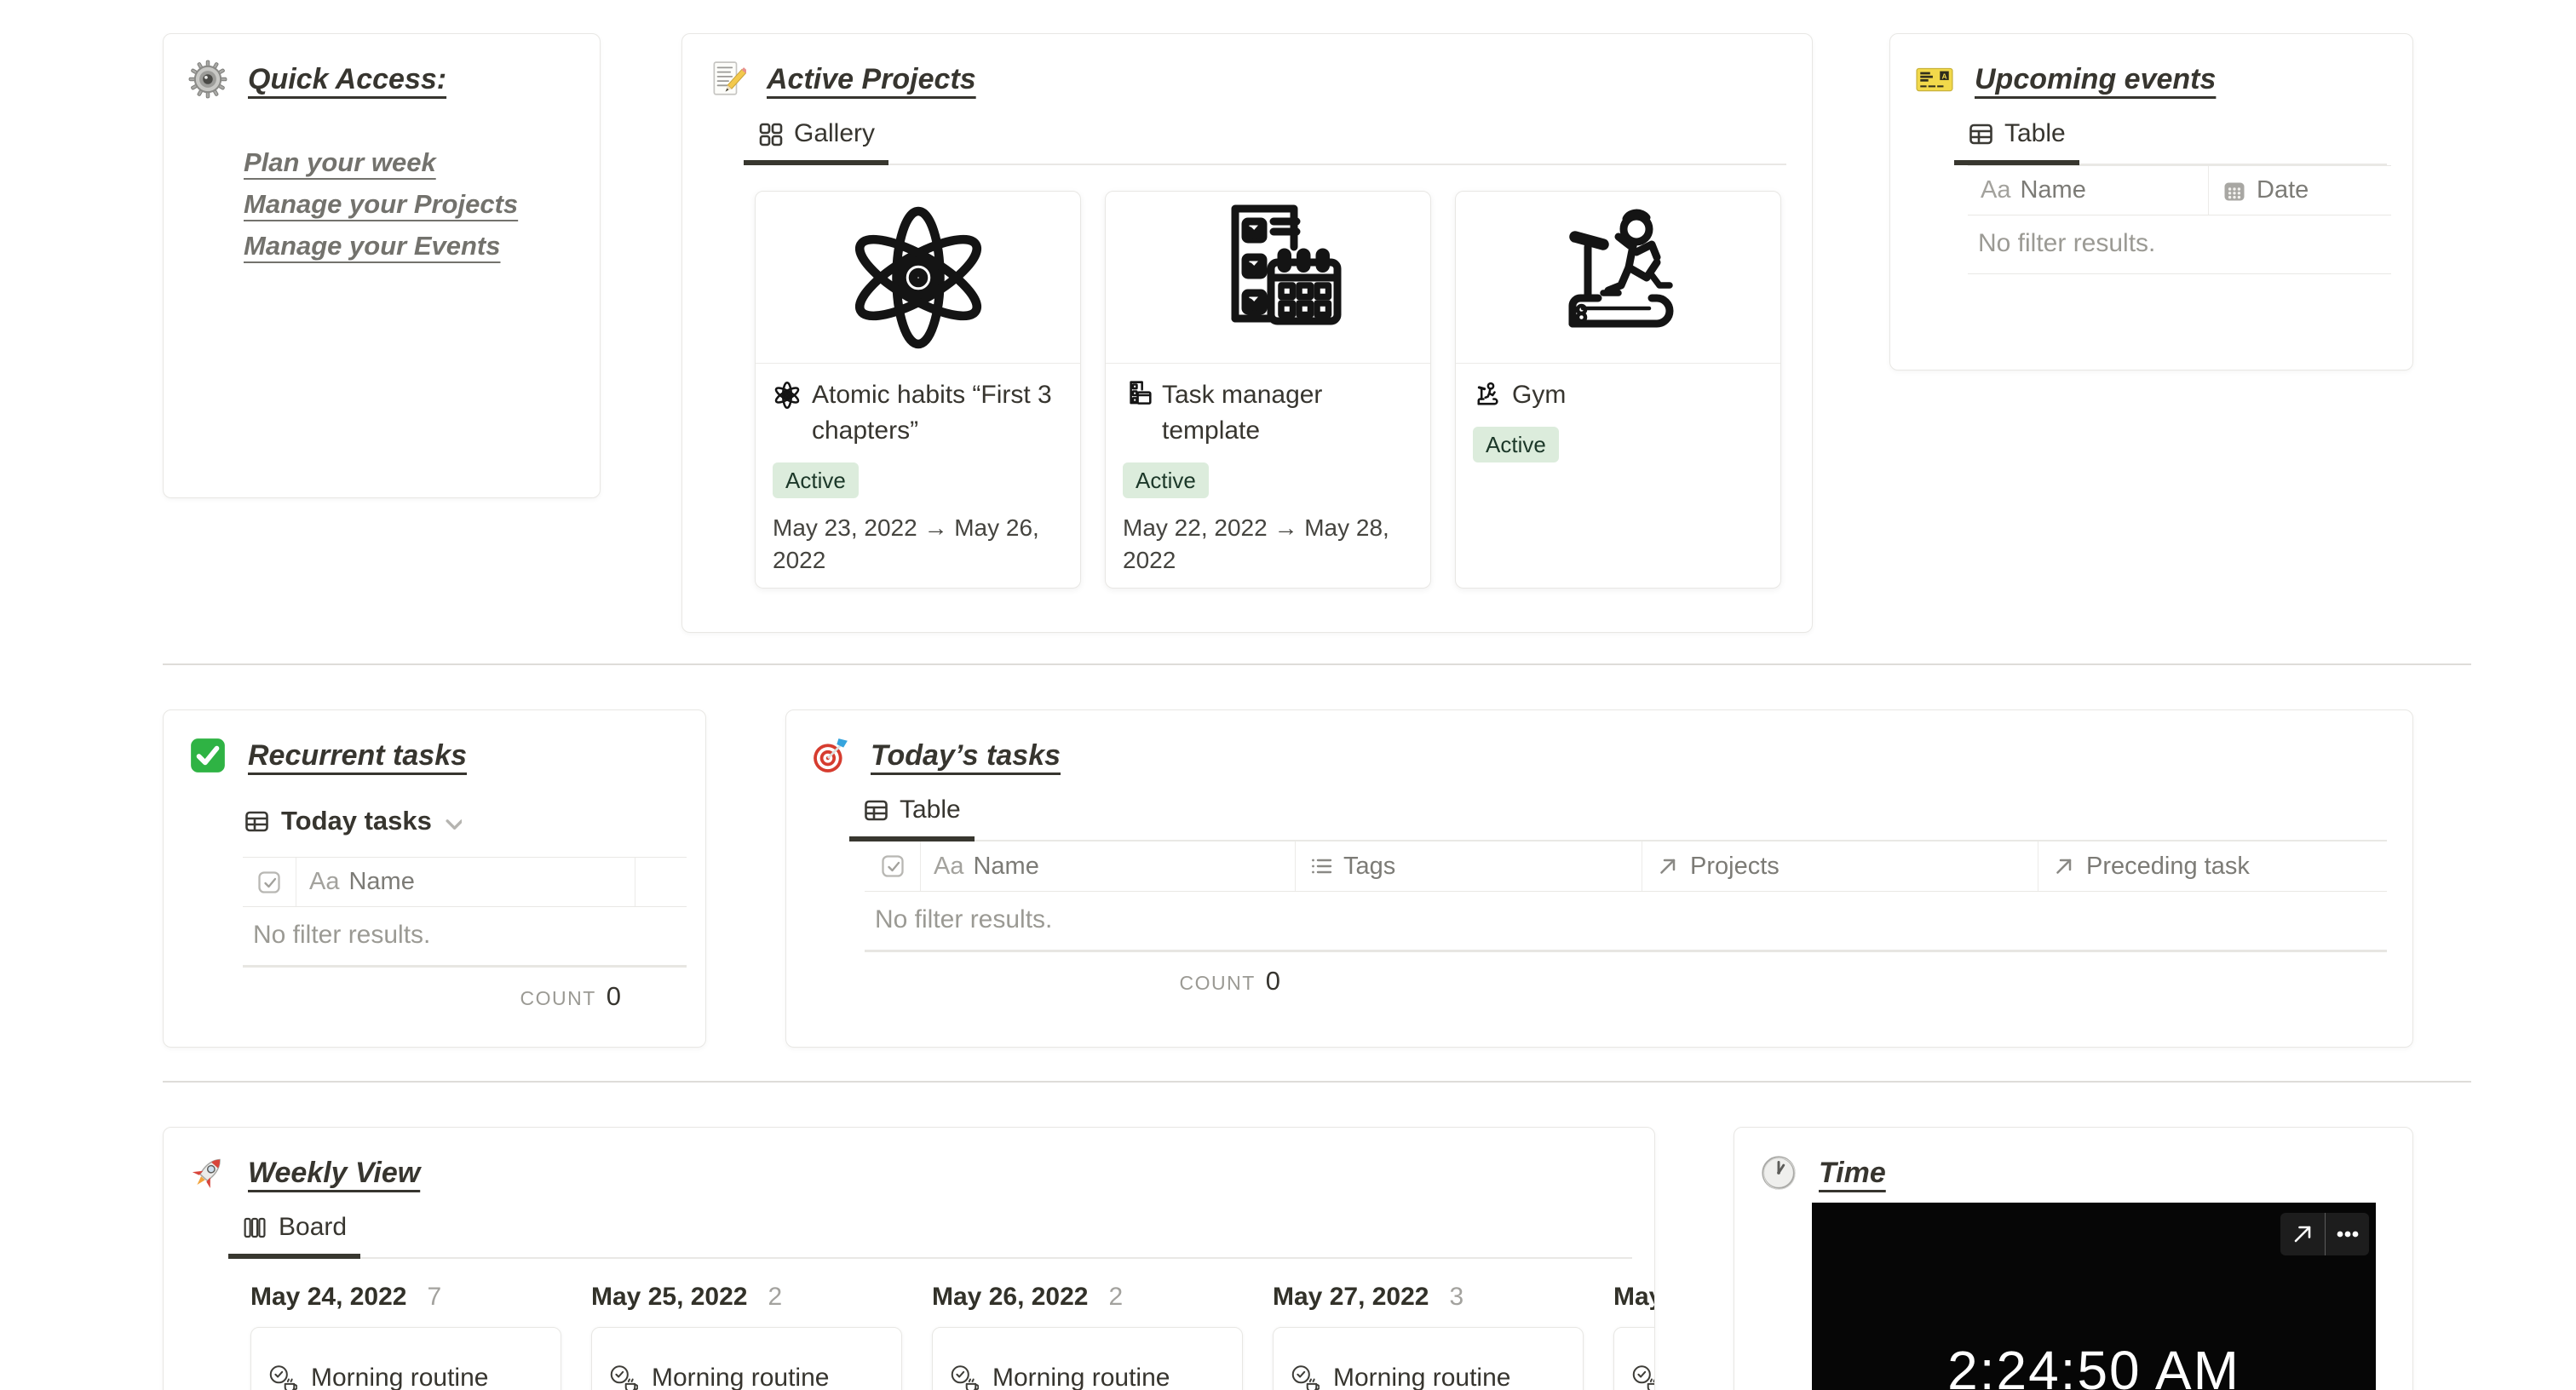 This screenshot has width=2576, height=1390. Describe the element at coordinates (1265, 142) in the screenshot. I see `active-projects-tabbar: Gallery` at that location.